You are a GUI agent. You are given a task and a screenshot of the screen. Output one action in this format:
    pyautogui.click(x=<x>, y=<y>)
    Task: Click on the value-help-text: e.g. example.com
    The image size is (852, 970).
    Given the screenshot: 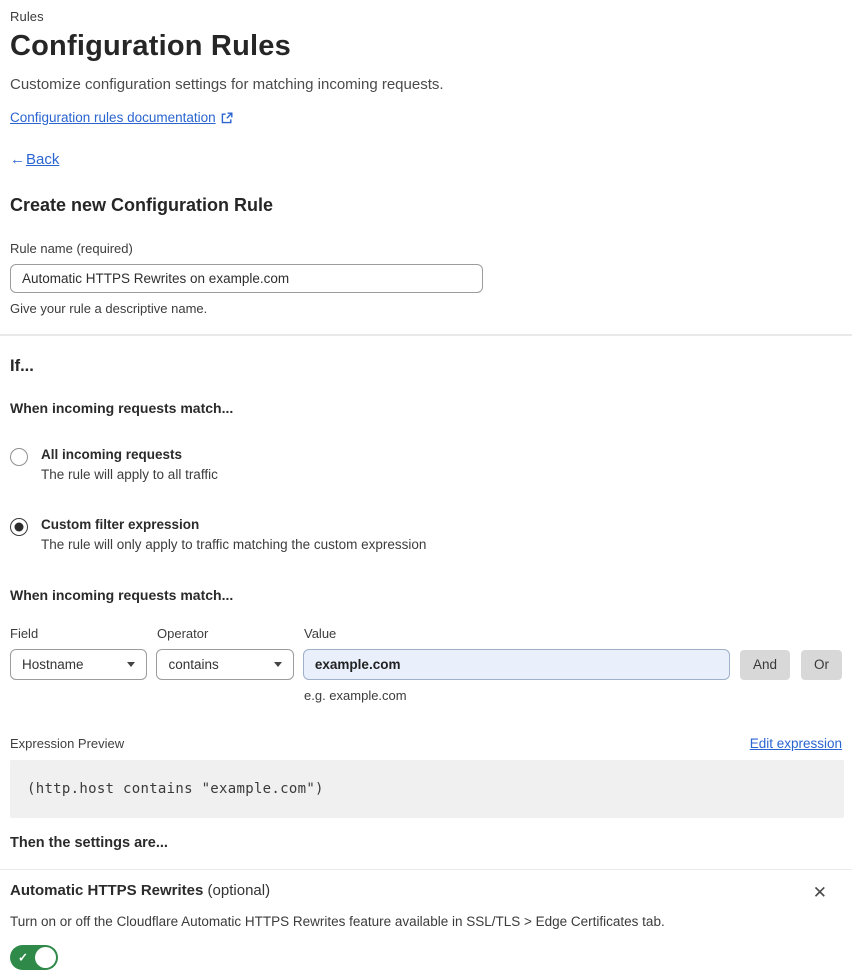 What is the action you would take?
    pyautogui.click(x=355, y=695)
    